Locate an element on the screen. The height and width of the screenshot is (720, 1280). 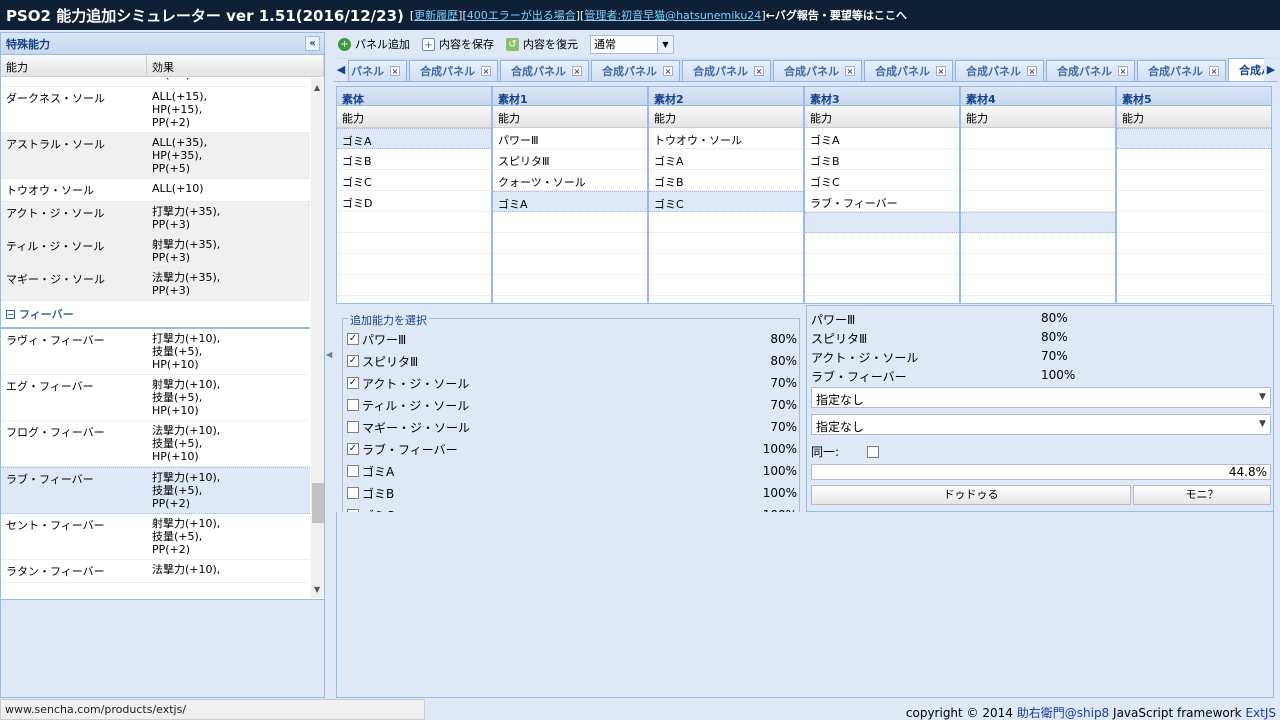
table-row: ゴミD is located at coordinates (414, 201).